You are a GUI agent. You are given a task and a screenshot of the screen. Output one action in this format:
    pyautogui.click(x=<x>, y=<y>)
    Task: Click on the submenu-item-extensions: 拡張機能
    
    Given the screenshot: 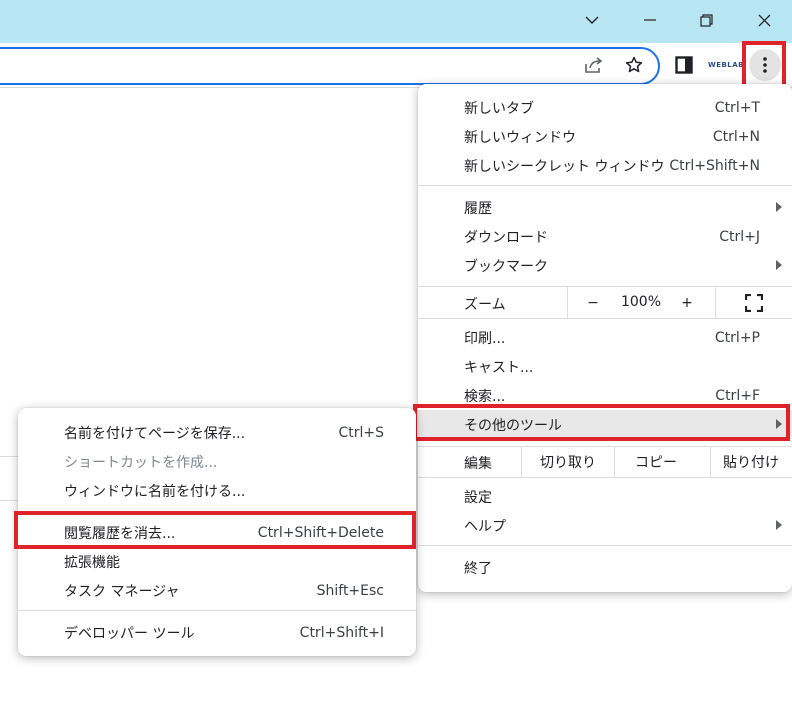 What is the action you would take?
    pyautogui.click(x=217, y=561)
    